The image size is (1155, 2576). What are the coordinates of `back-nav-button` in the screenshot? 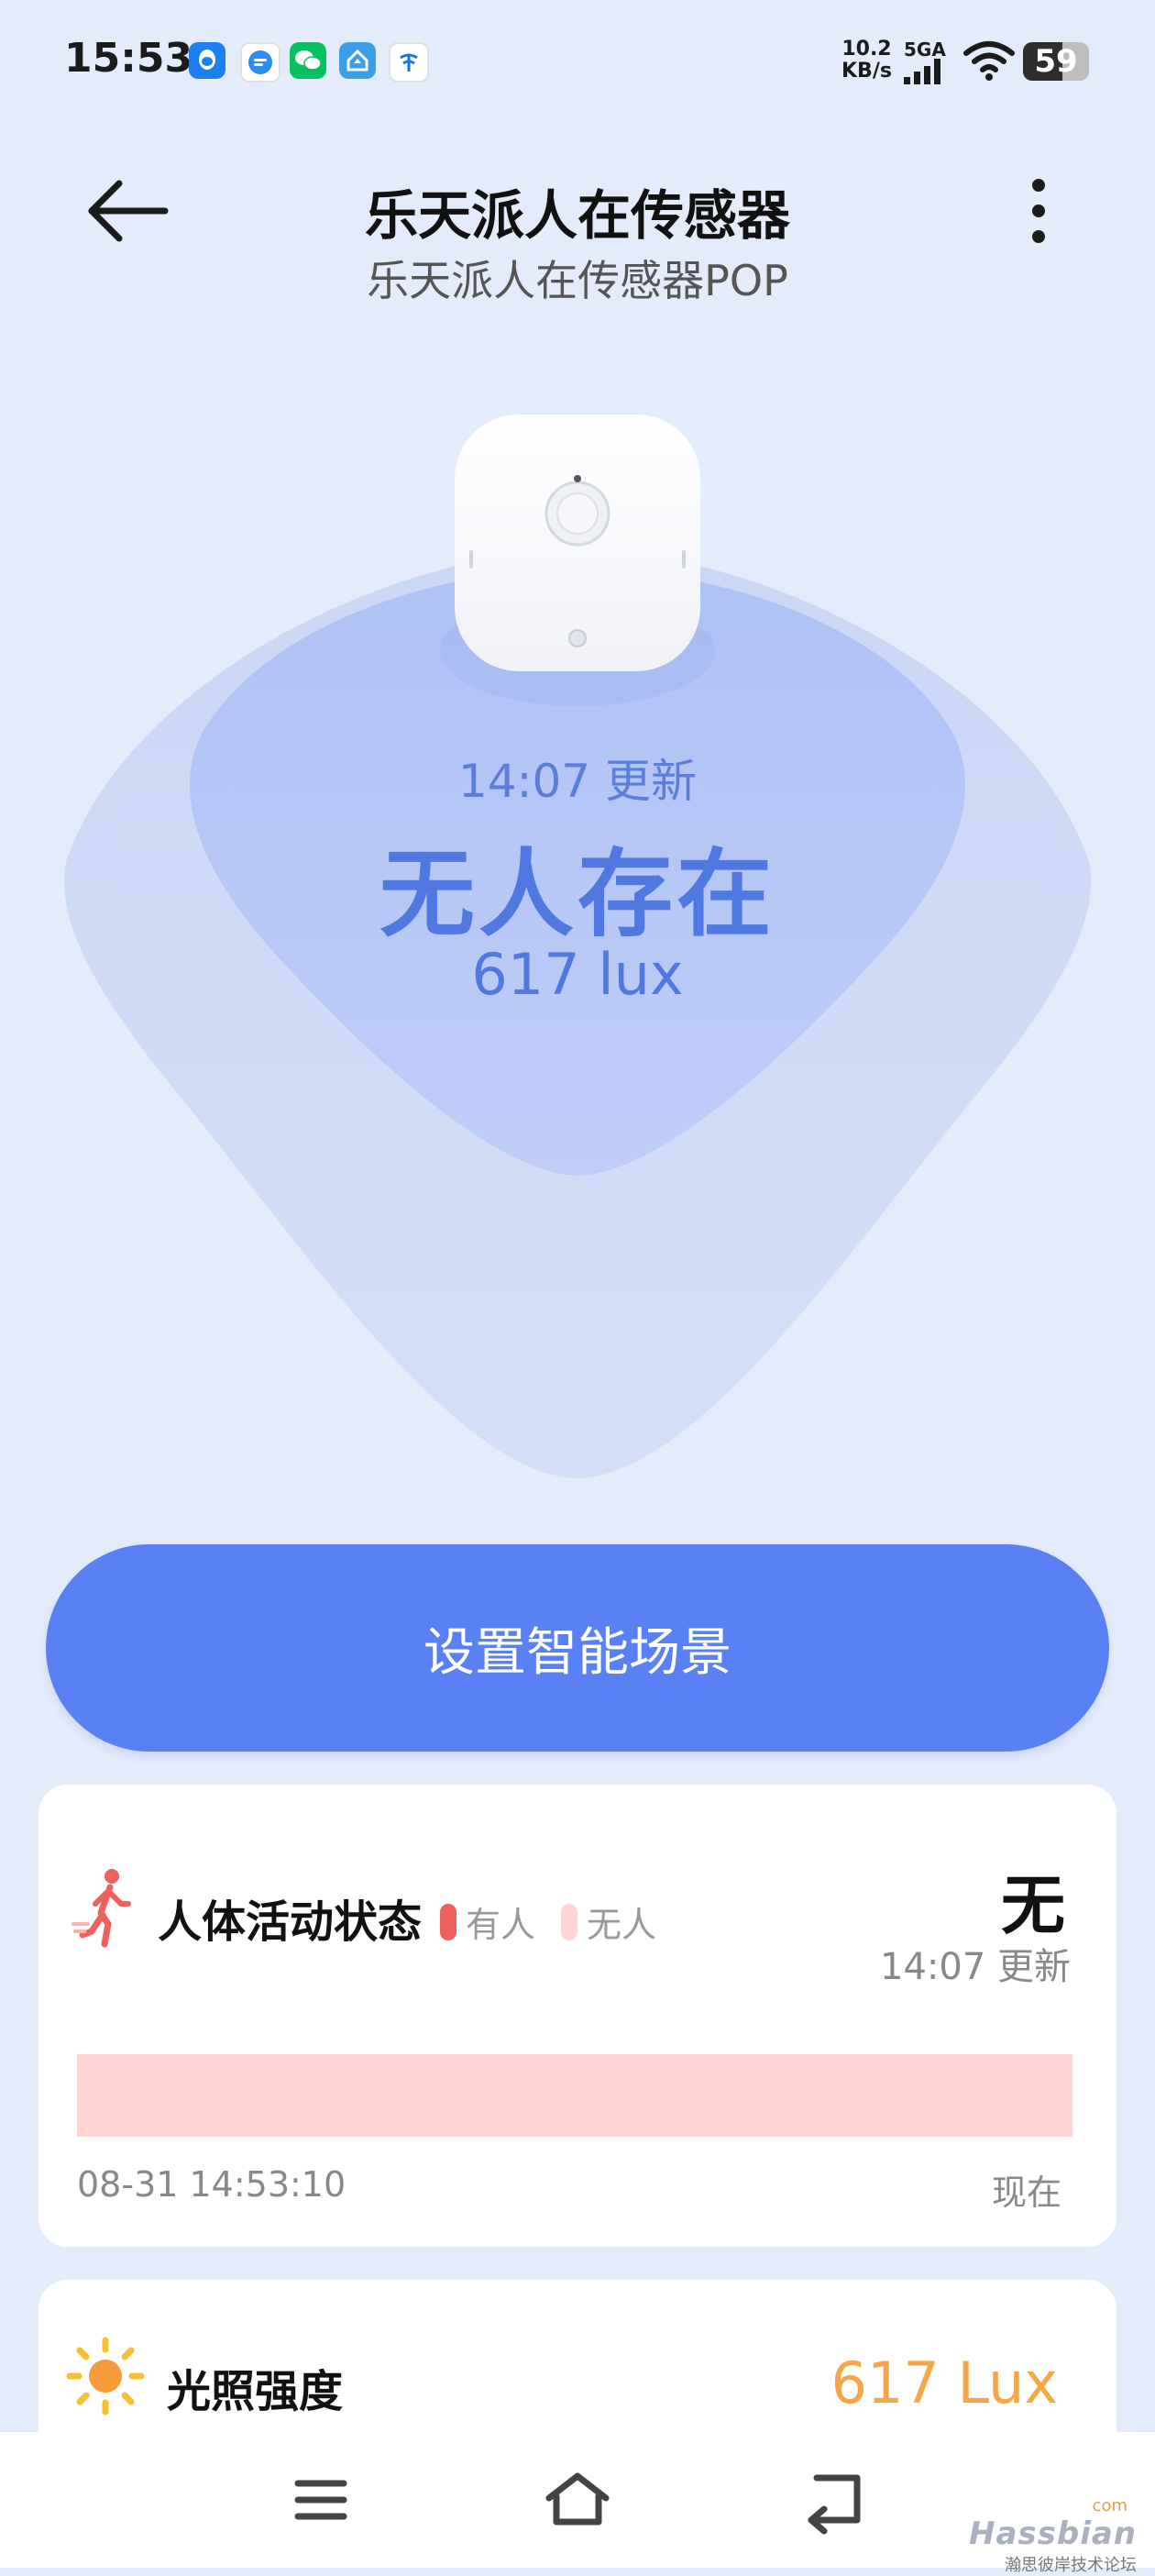 It's located at (834, 2500).